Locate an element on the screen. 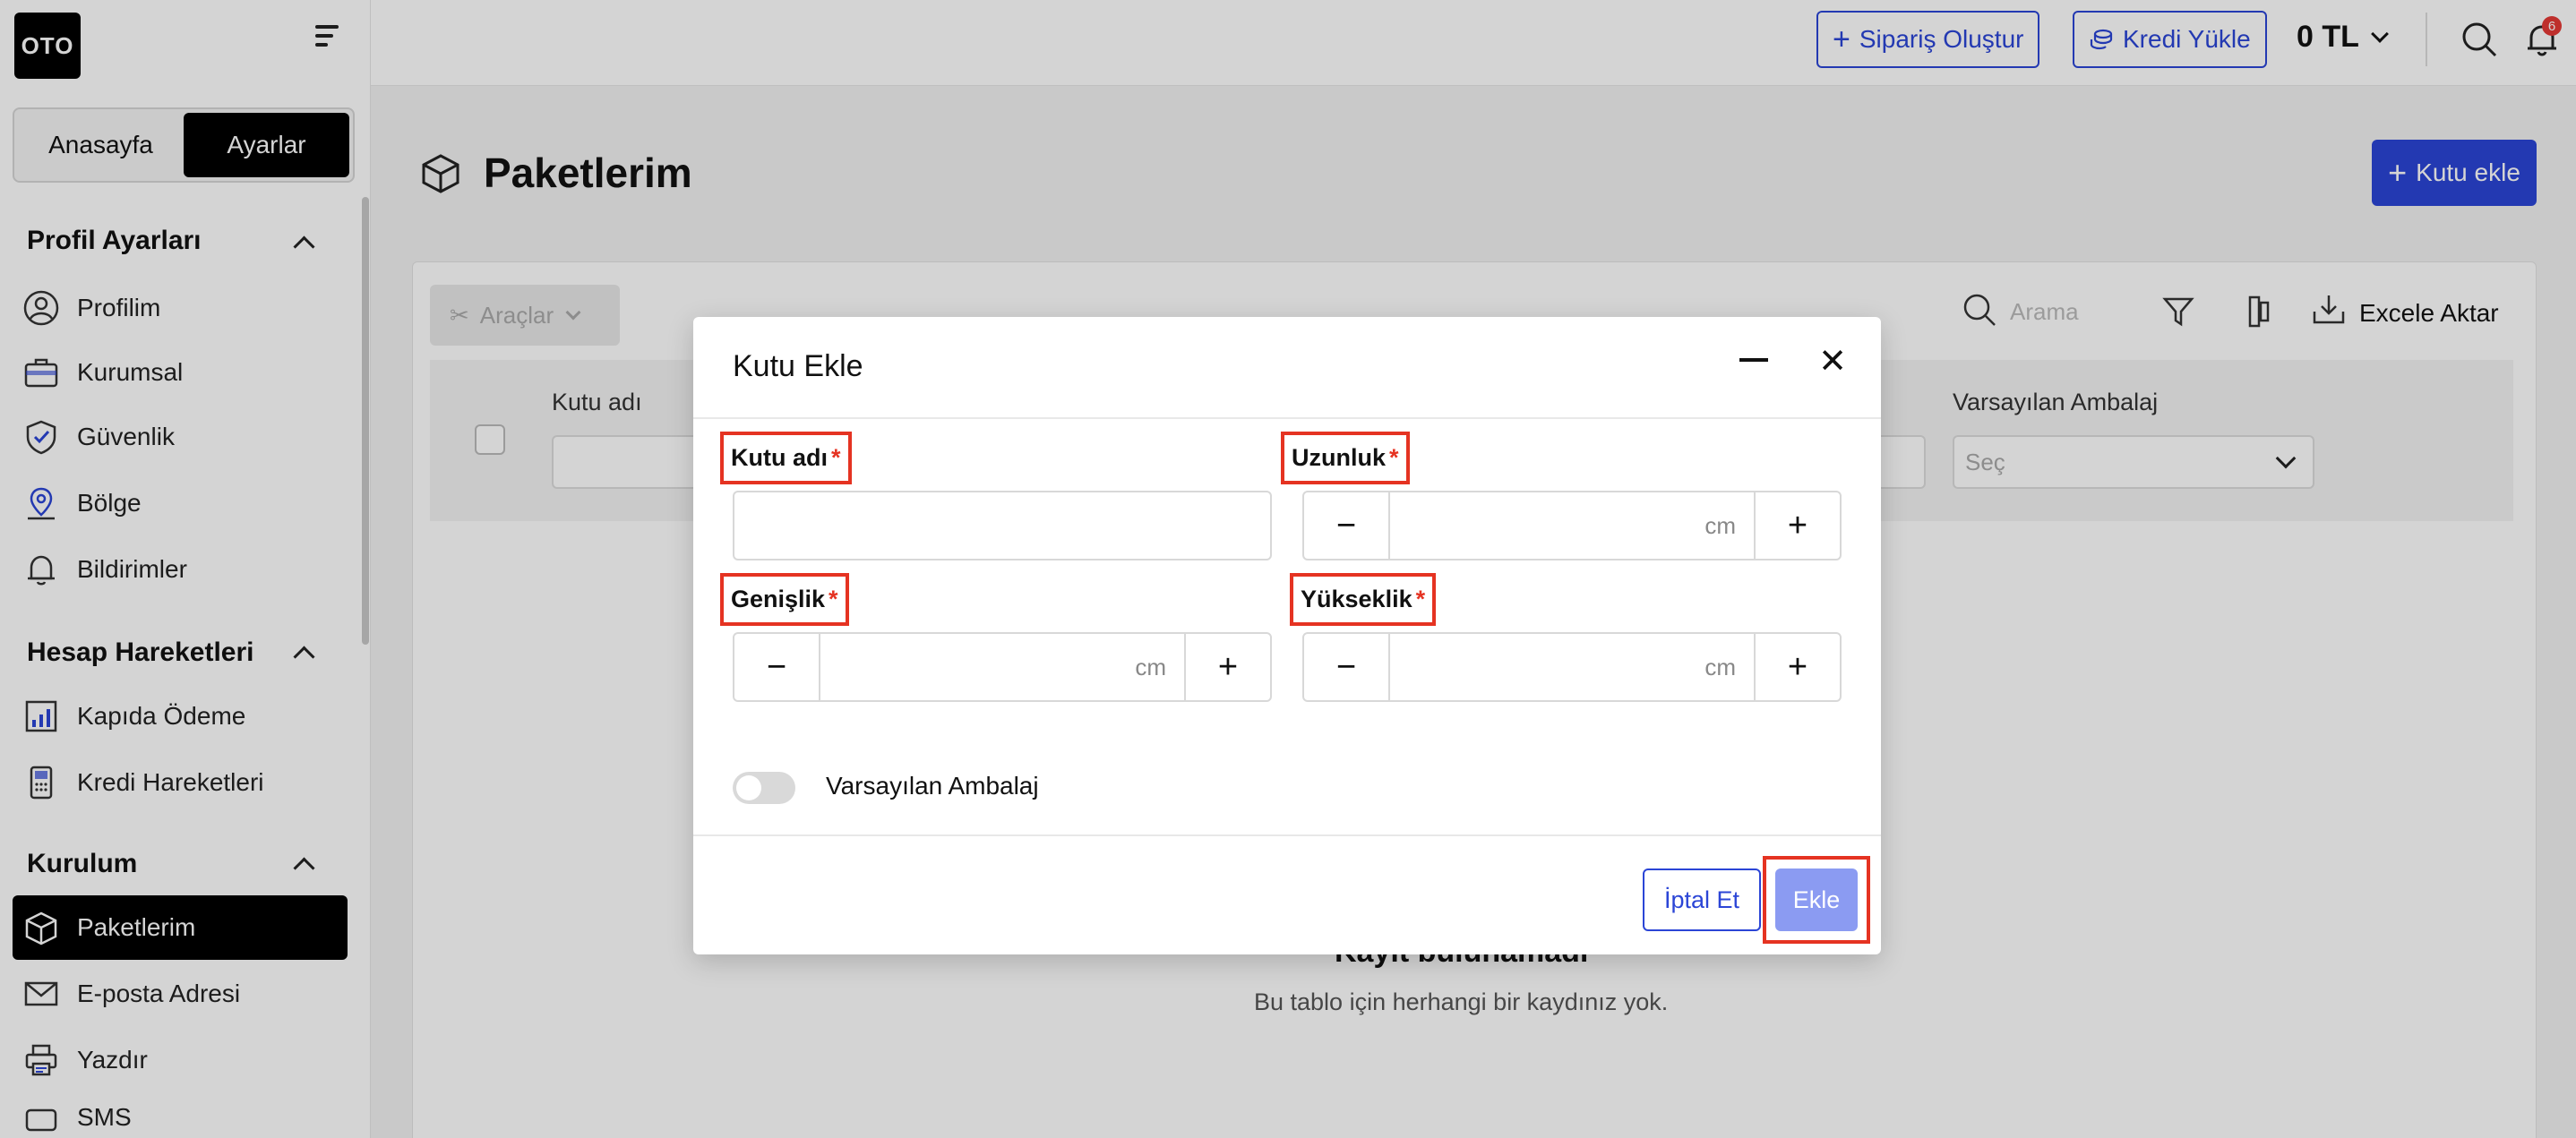  field-label-text: Yükseklik is located at coordinates (1357, 599).